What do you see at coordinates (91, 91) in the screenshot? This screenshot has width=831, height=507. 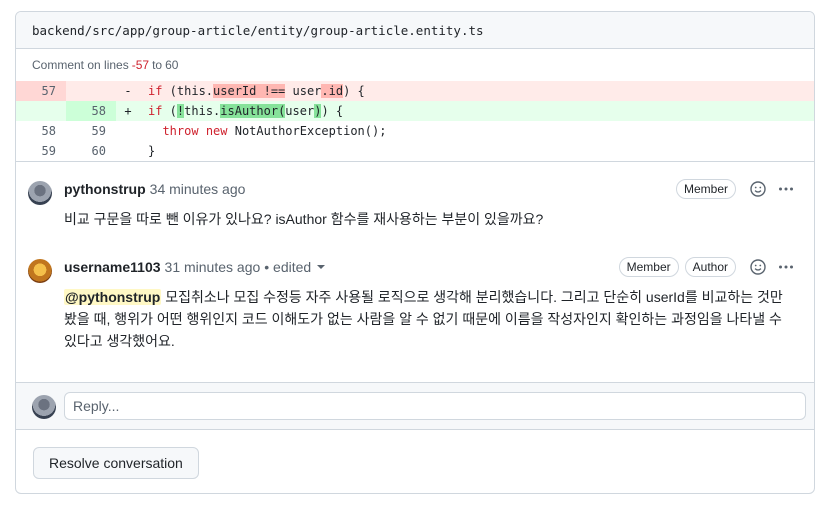 I see `new-line-number` at bounding box center [91, 91].